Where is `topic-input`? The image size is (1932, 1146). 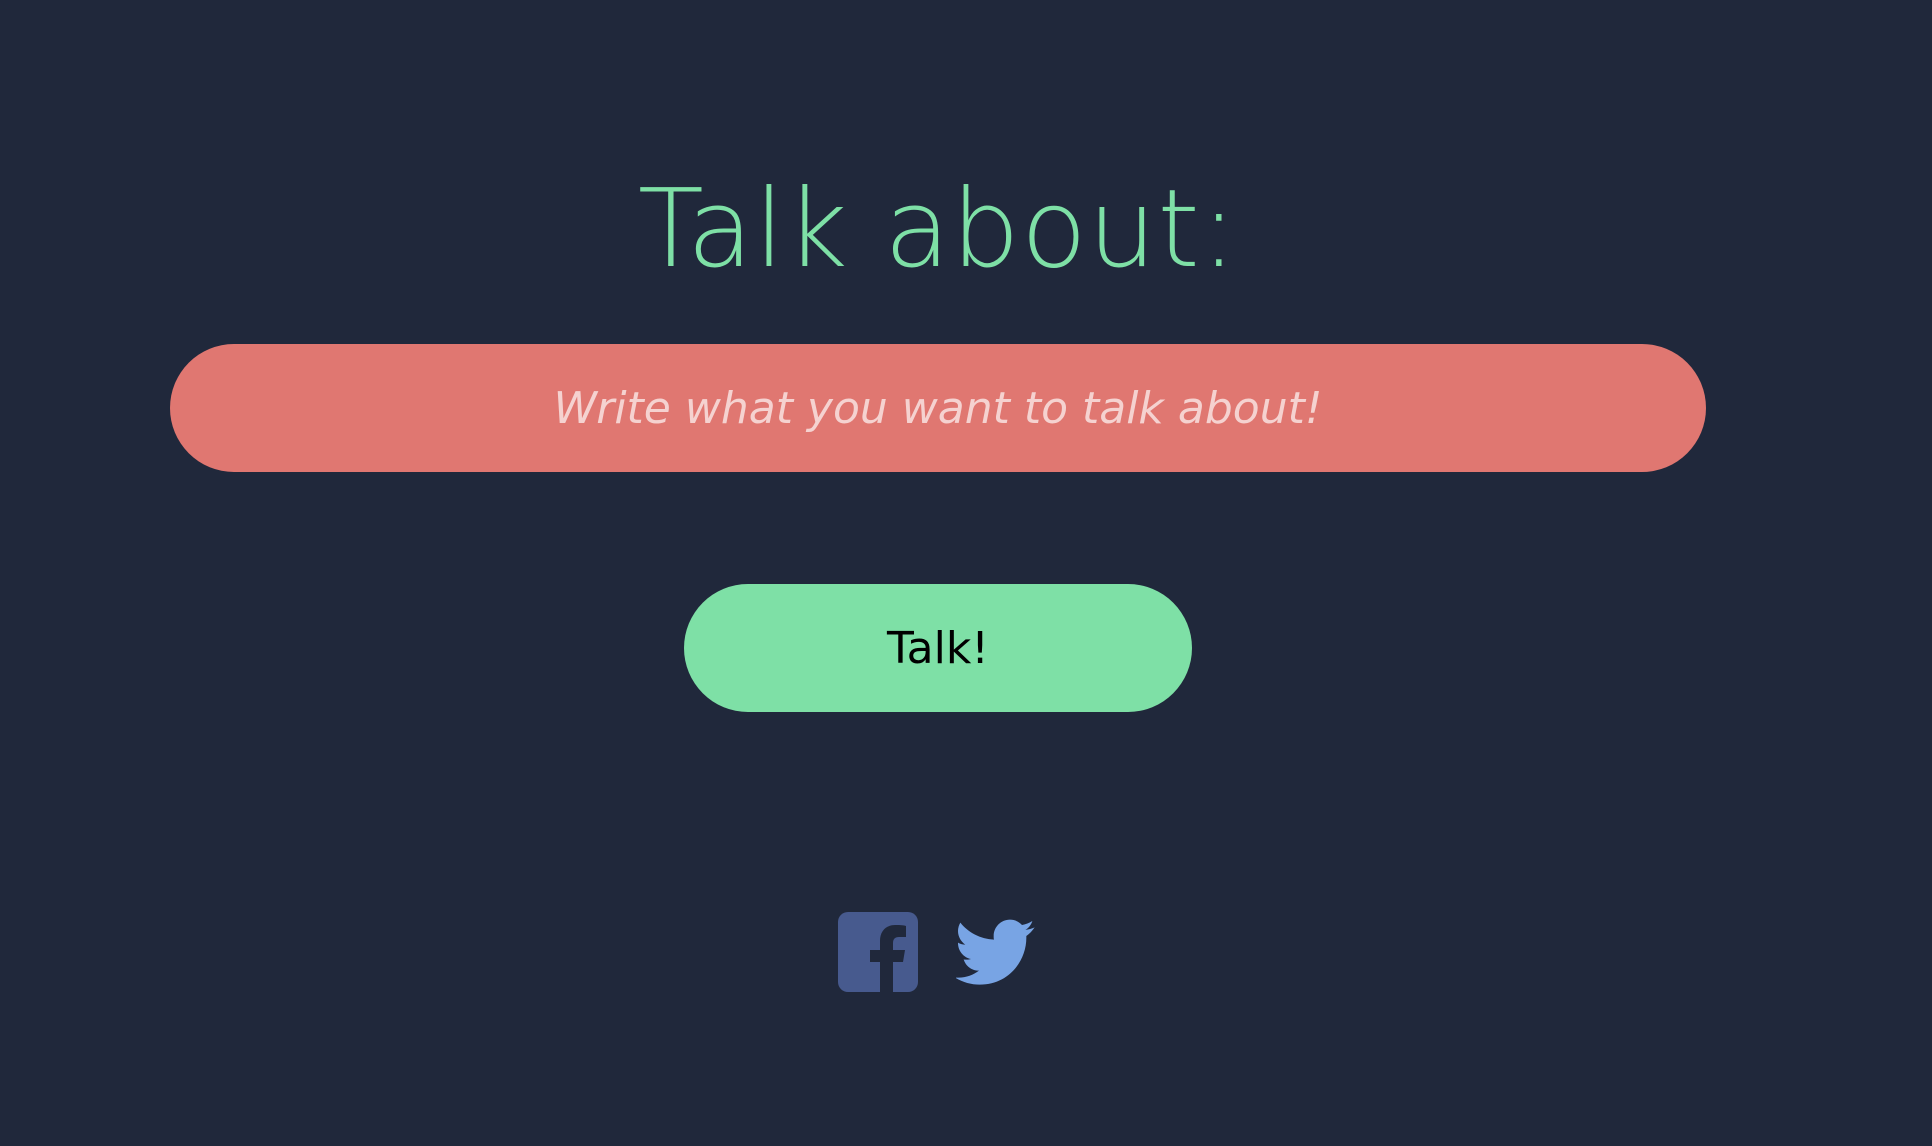
topic-input is located at coordinates (938, 408).